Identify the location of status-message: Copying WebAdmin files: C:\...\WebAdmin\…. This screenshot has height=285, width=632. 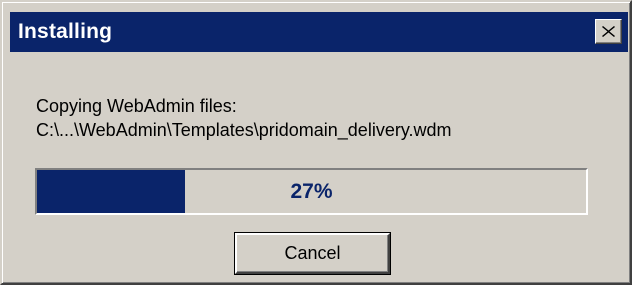
(244, 118).